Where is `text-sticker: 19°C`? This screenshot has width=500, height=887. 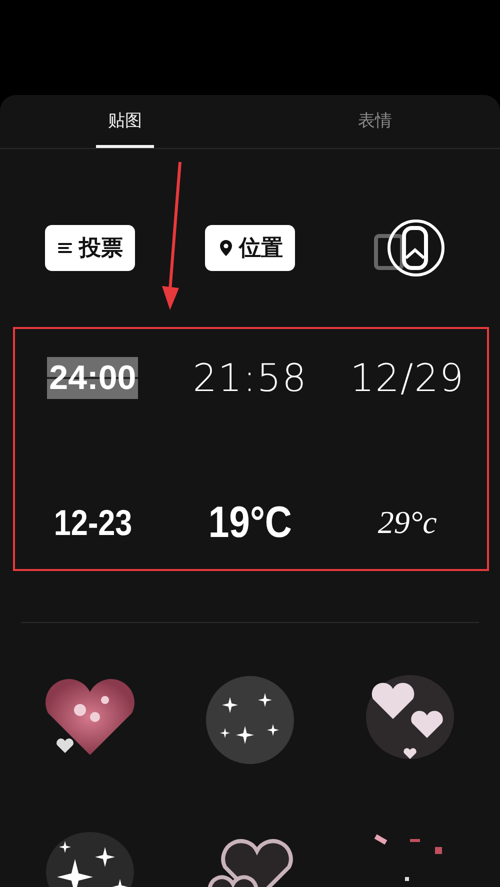 text-sticker: 19°C is located at coordinates (250, 523).